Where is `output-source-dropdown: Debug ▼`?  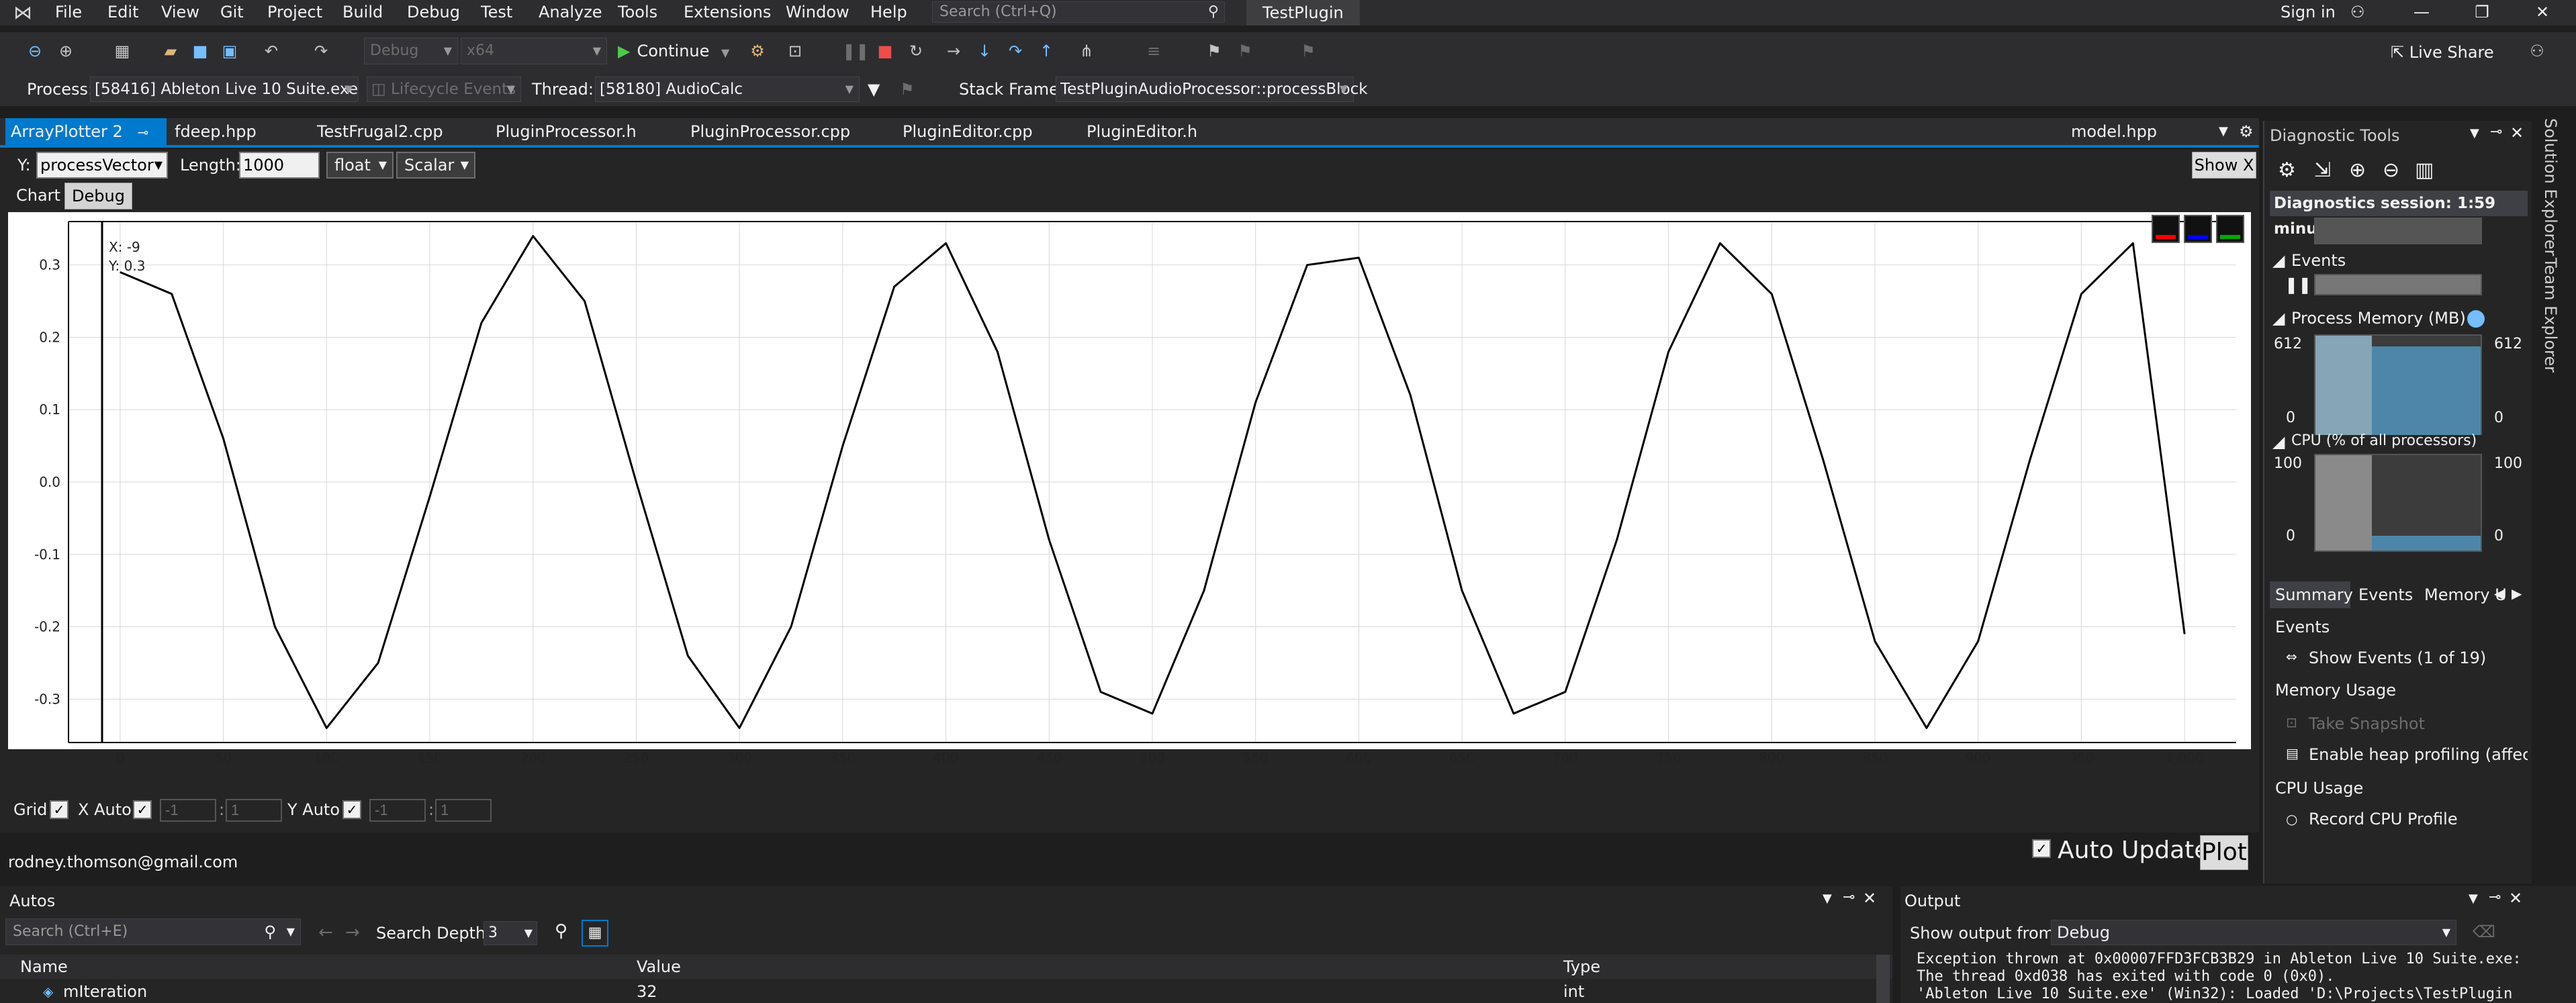 output-source-dropdown: Debug ▼ is located at coordinates (2253, 932).